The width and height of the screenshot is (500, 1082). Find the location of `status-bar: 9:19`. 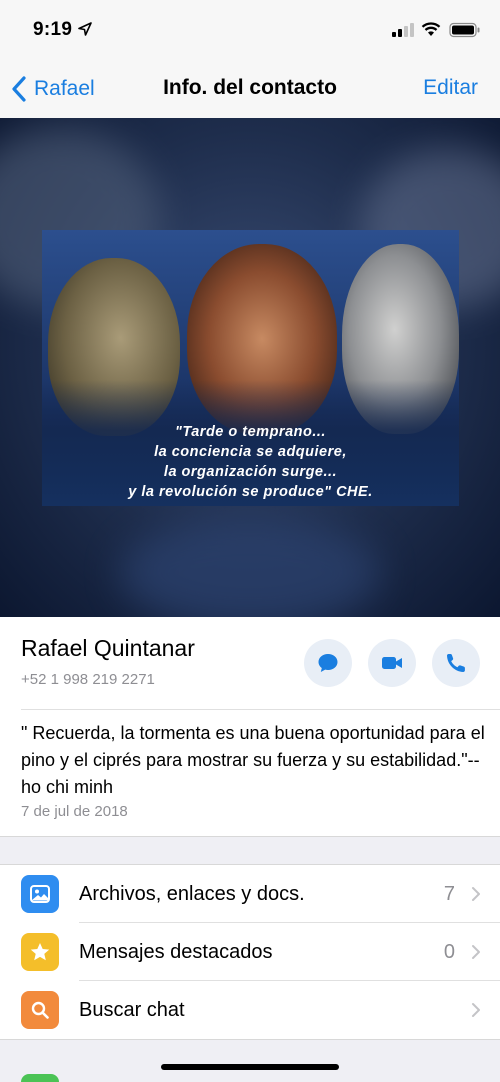

status-bar: 9:19 is located at coordinates (250, 30).